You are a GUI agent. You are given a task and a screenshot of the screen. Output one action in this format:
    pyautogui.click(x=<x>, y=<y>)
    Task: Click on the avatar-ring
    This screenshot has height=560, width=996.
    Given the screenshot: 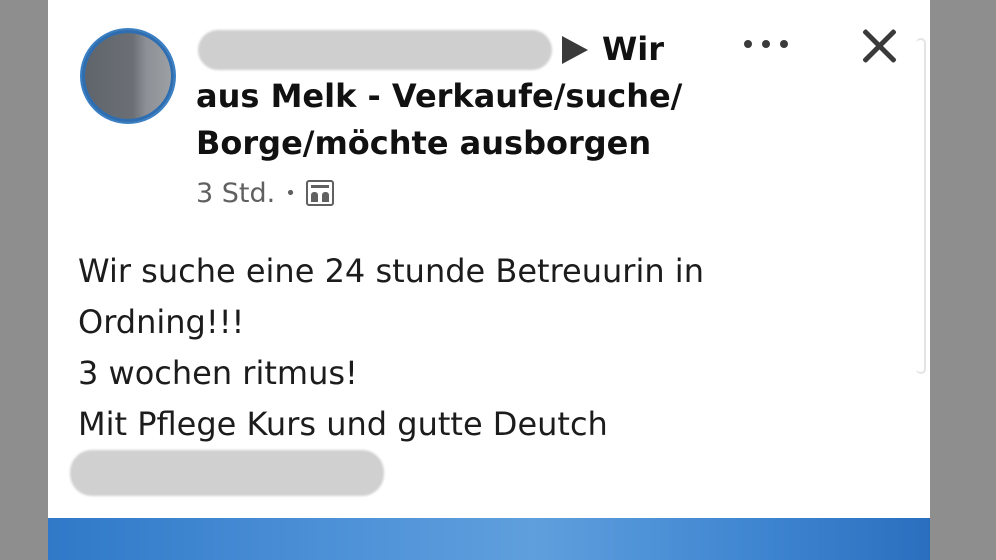 What is the action you would take?
    pyautogui.click(x=128, y=76)
    